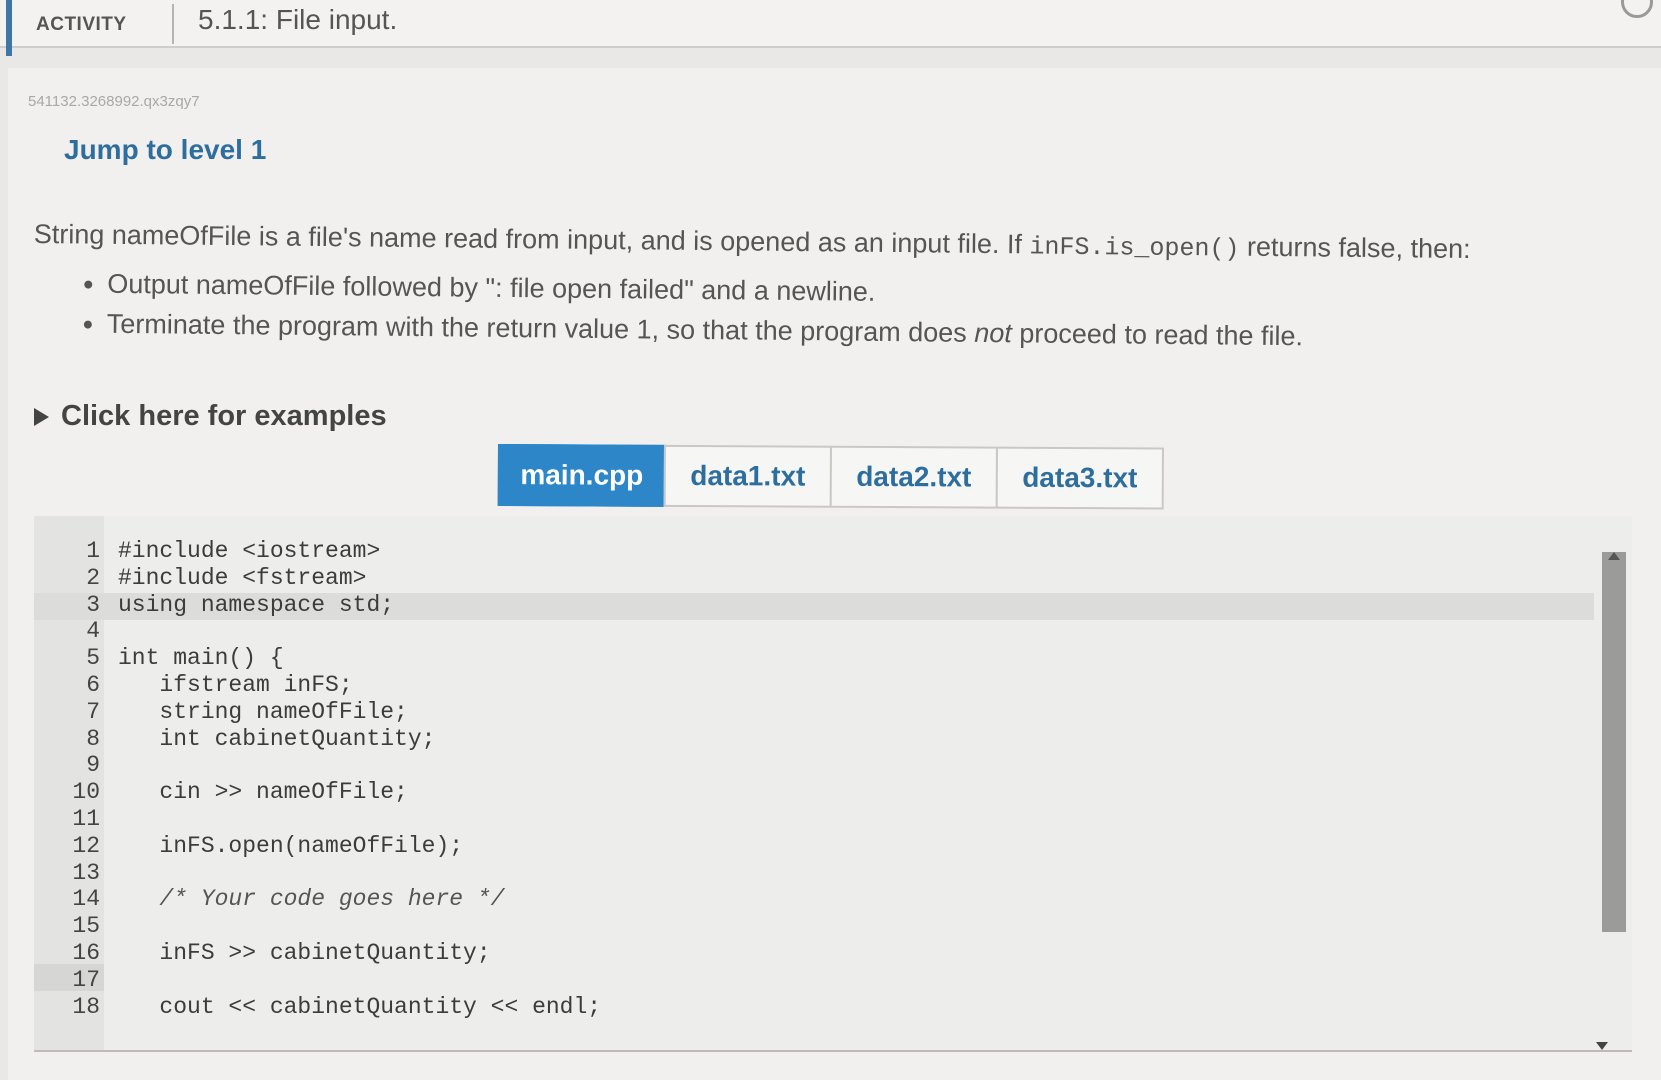 The image size is (1661, 1080). Describe the element at coordinates (86, 926) in the screenshot. I see `line-number: 15` at that location.